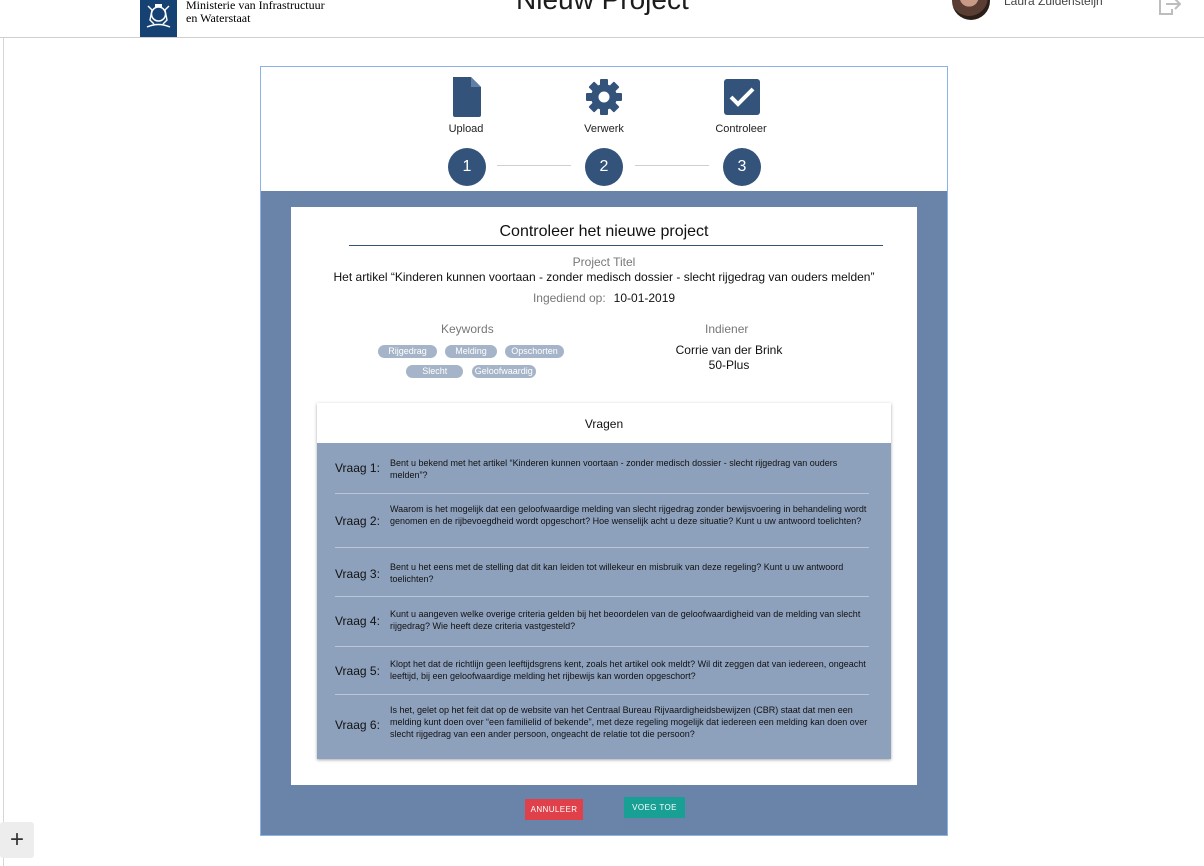 The height and width of the screenshot is (866, 1204). What do you see at coordinates (604, 423) in the screenshot?
I see `questions-header: Vragen` at bounding box center [604, 423].